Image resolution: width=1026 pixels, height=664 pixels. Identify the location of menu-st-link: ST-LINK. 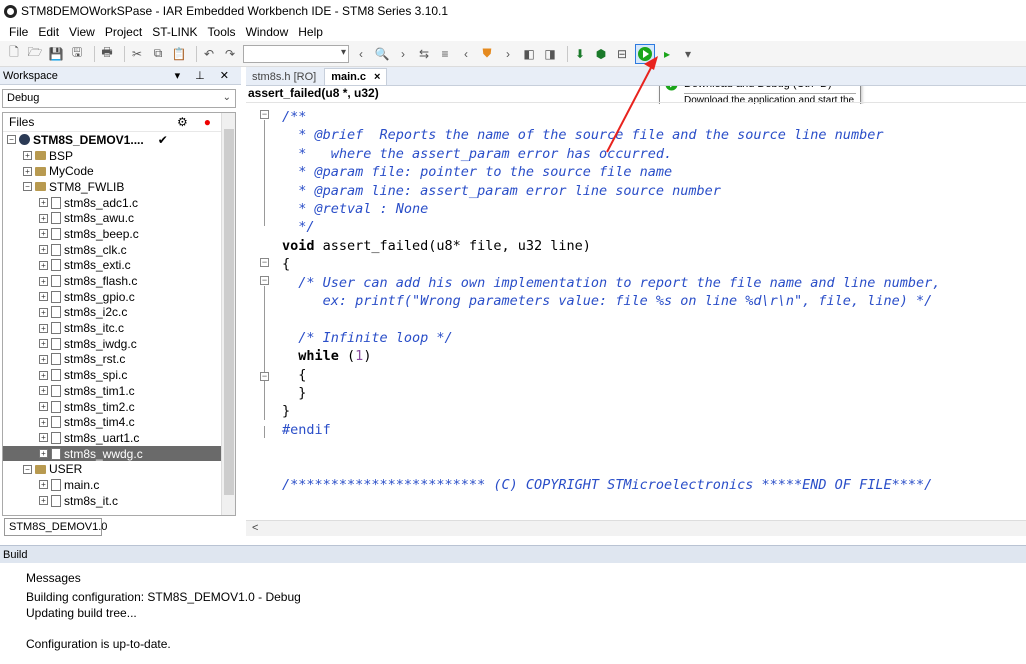
(174, 32).